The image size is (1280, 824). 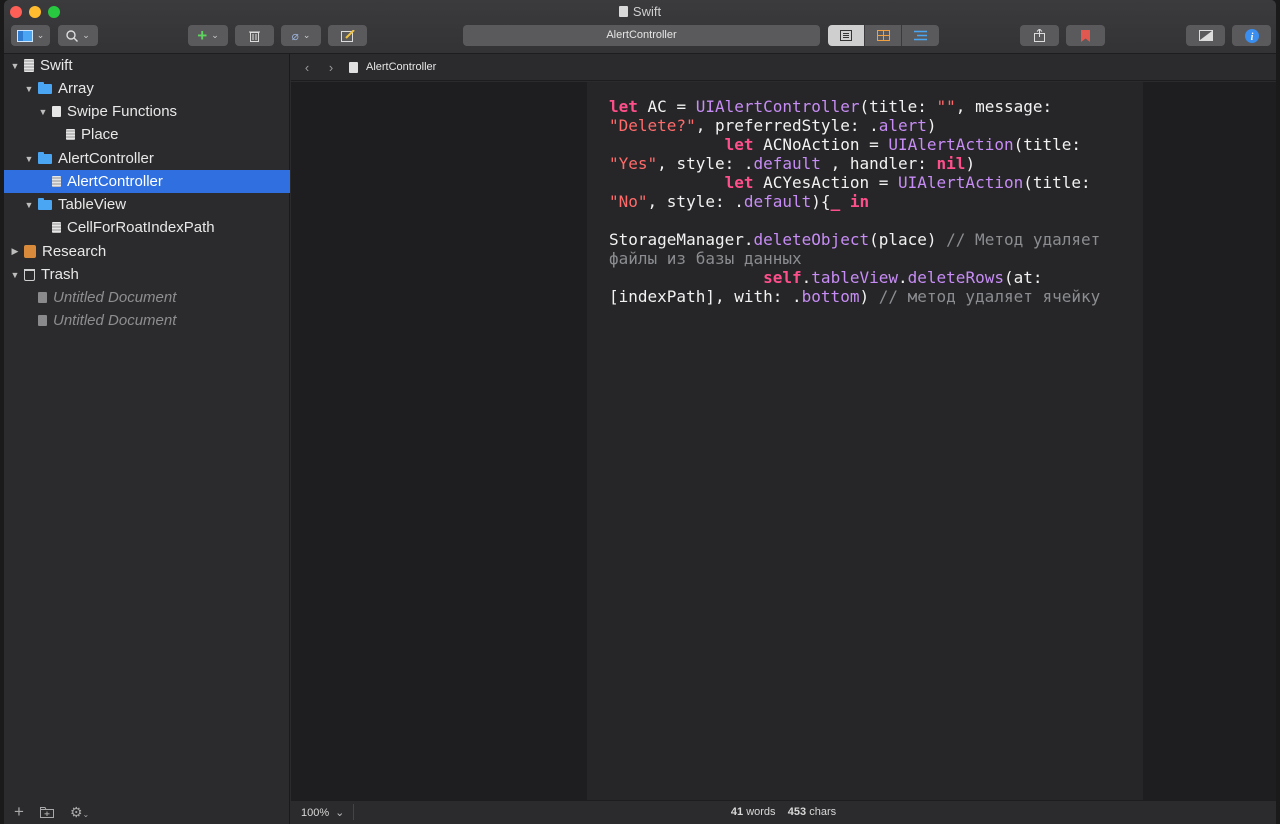 What do you see at coordinates (147, 274) in the screenshot?
I see `binder-item-trash: ▼ Trash` at bounding box center [147, 274].